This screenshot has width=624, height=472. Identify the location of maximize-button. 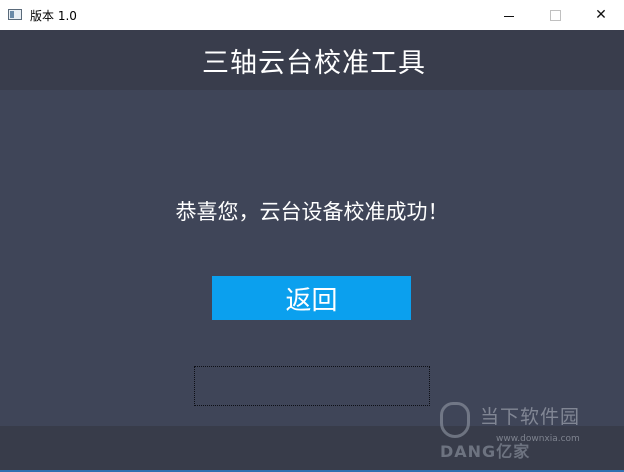
(555, 15).